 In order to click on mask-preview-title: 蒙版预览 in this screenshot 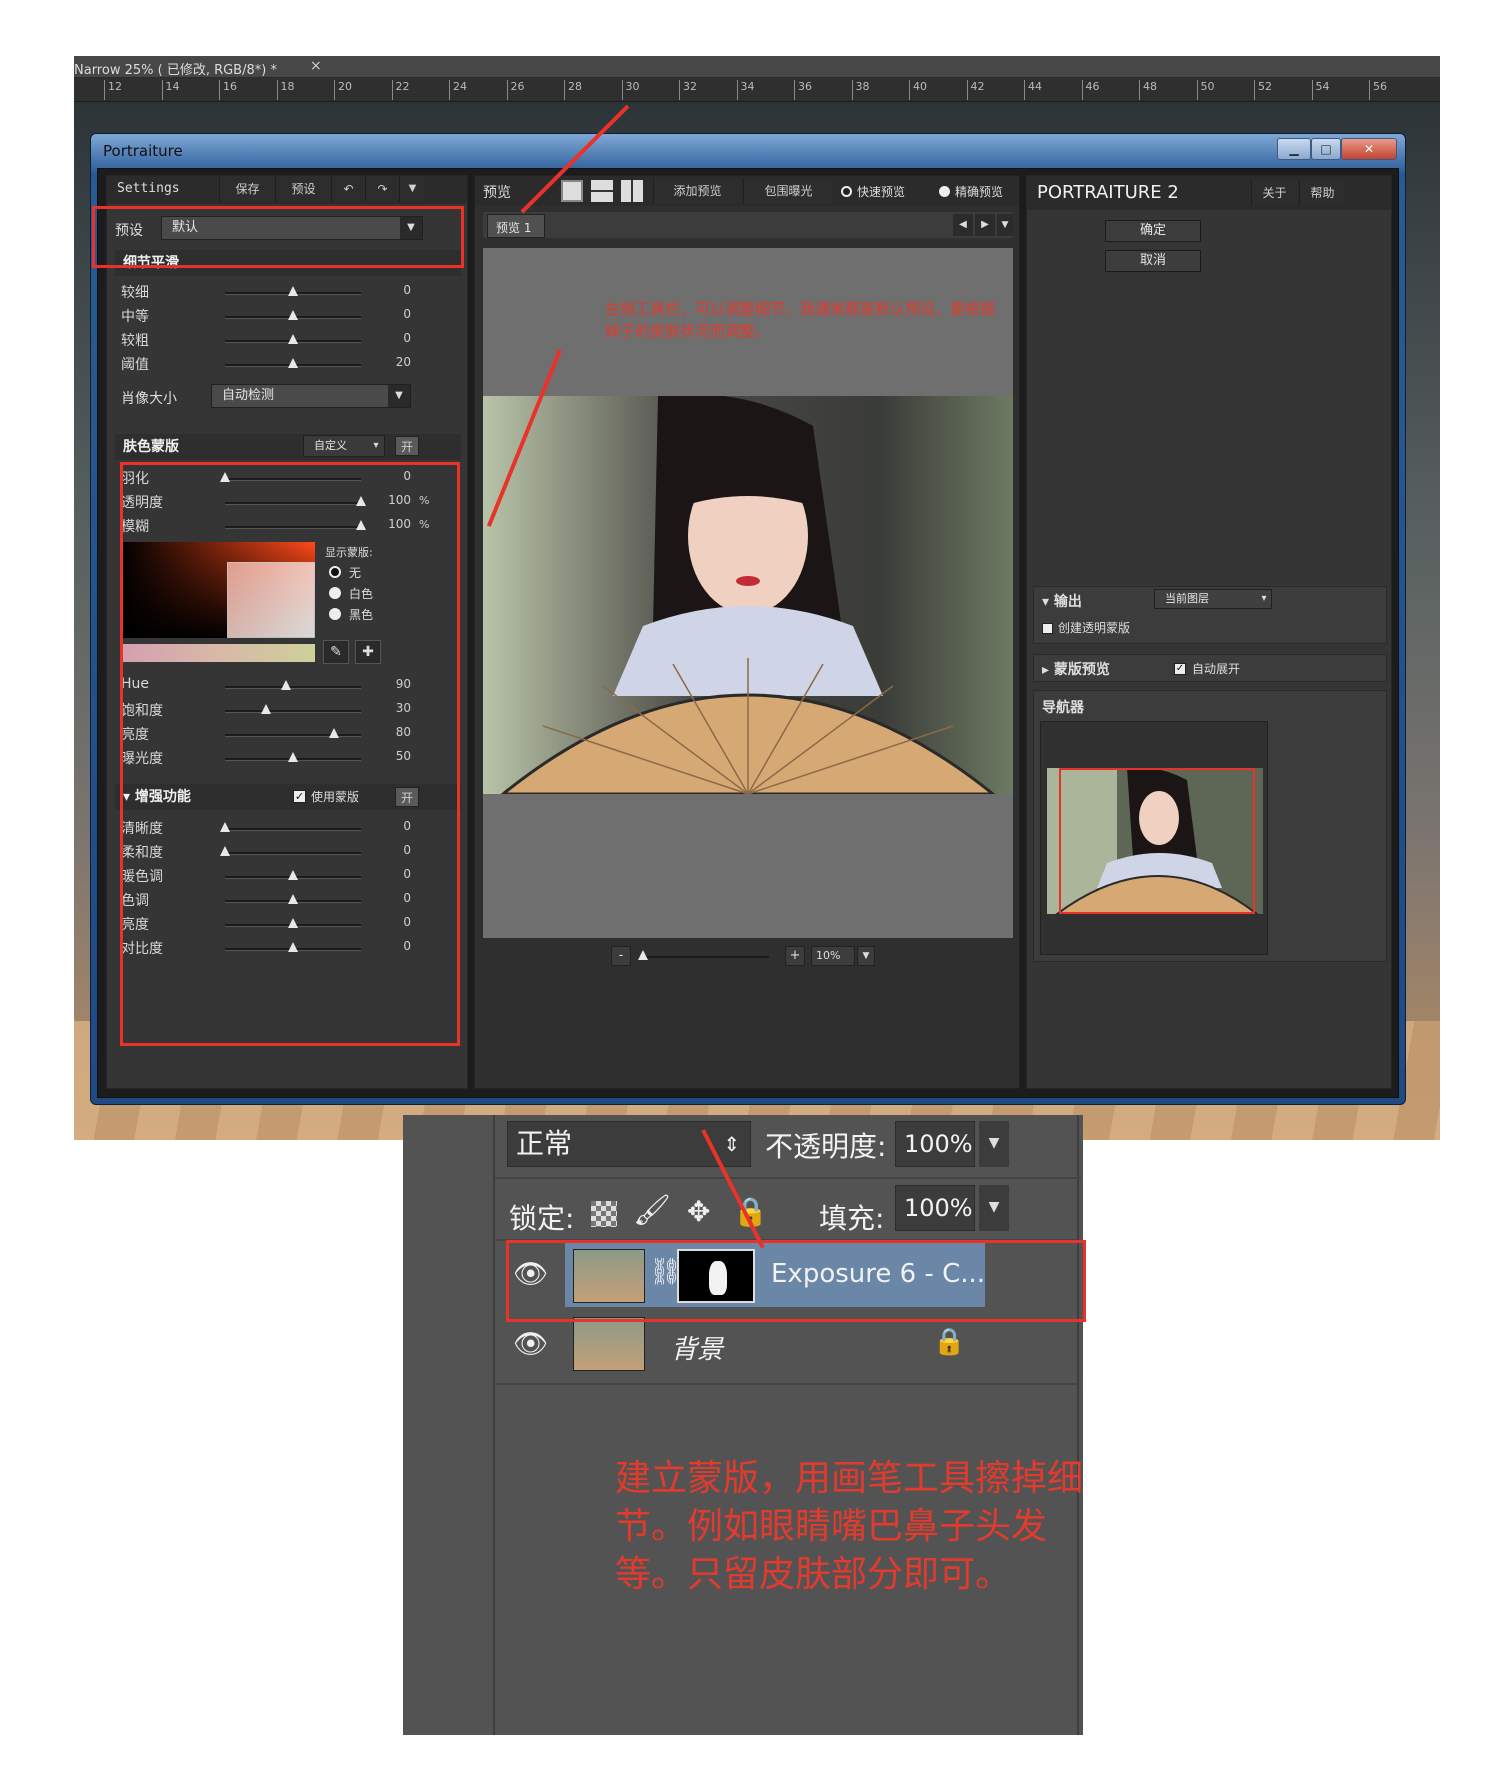, I will do `click(1081, 670)`.